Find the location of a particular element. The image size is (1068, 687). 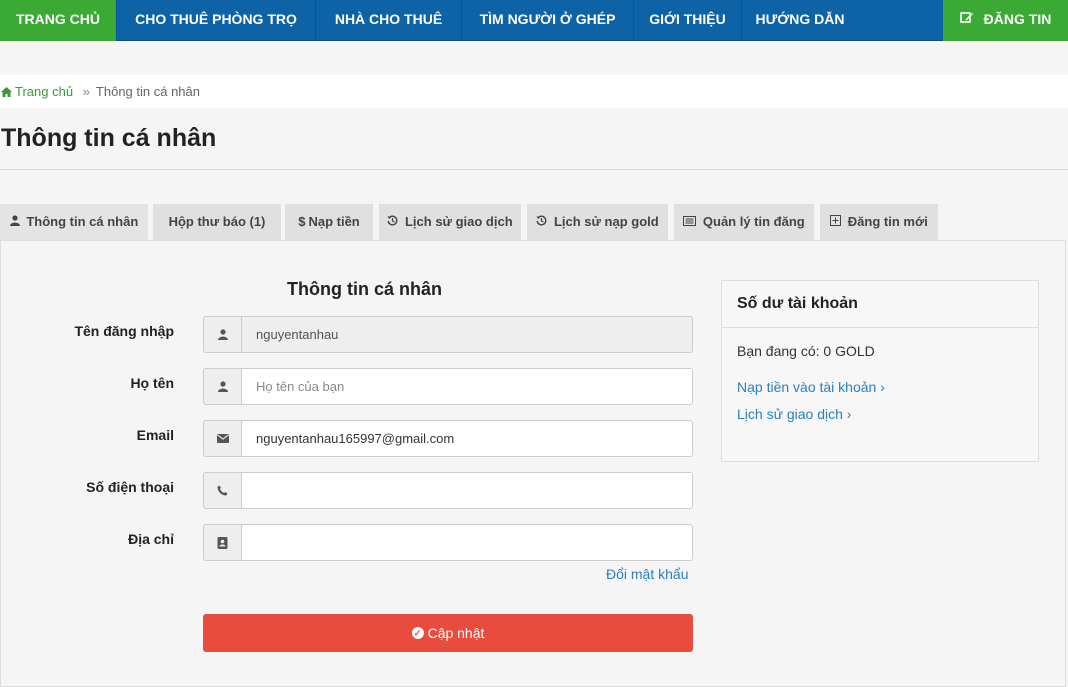

change-password-link: Đổi mật khẩu is located at coordinates (647, 574).